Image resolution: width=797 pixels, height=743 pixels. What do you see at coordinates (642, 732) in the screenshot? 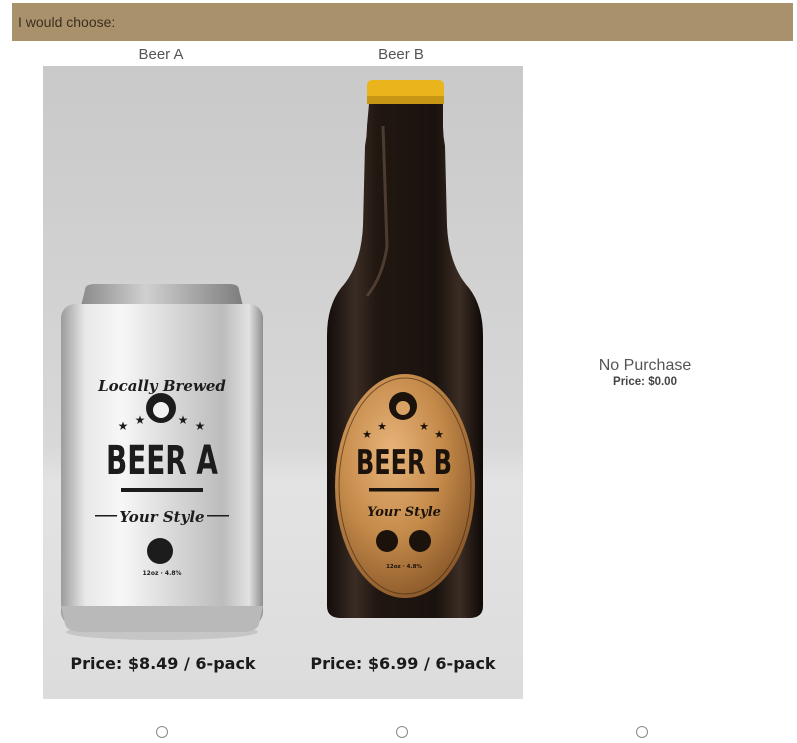
I see `radio-no-purchase` at bounding box center [642, 732].